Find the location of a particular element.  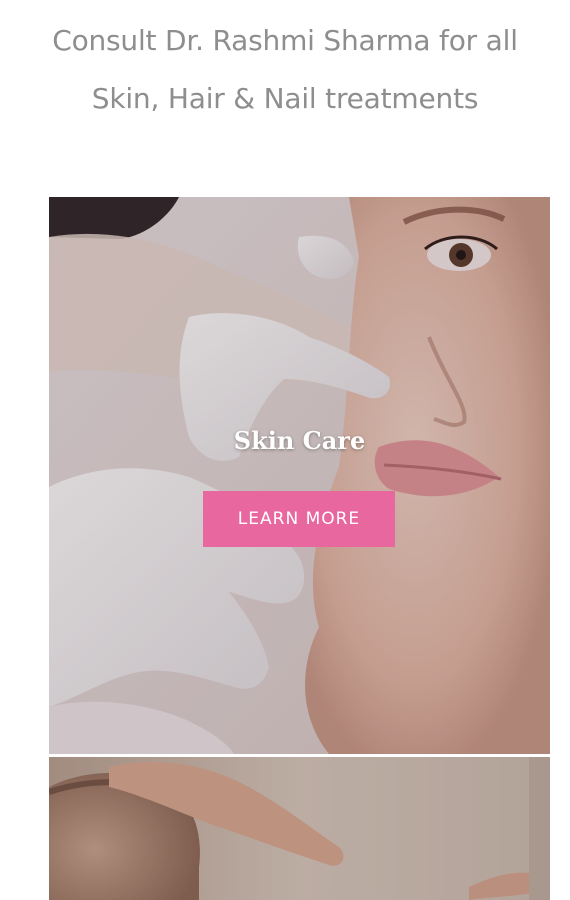

card-title-skin-care: Skin Care is located at coordinates (299, 440).